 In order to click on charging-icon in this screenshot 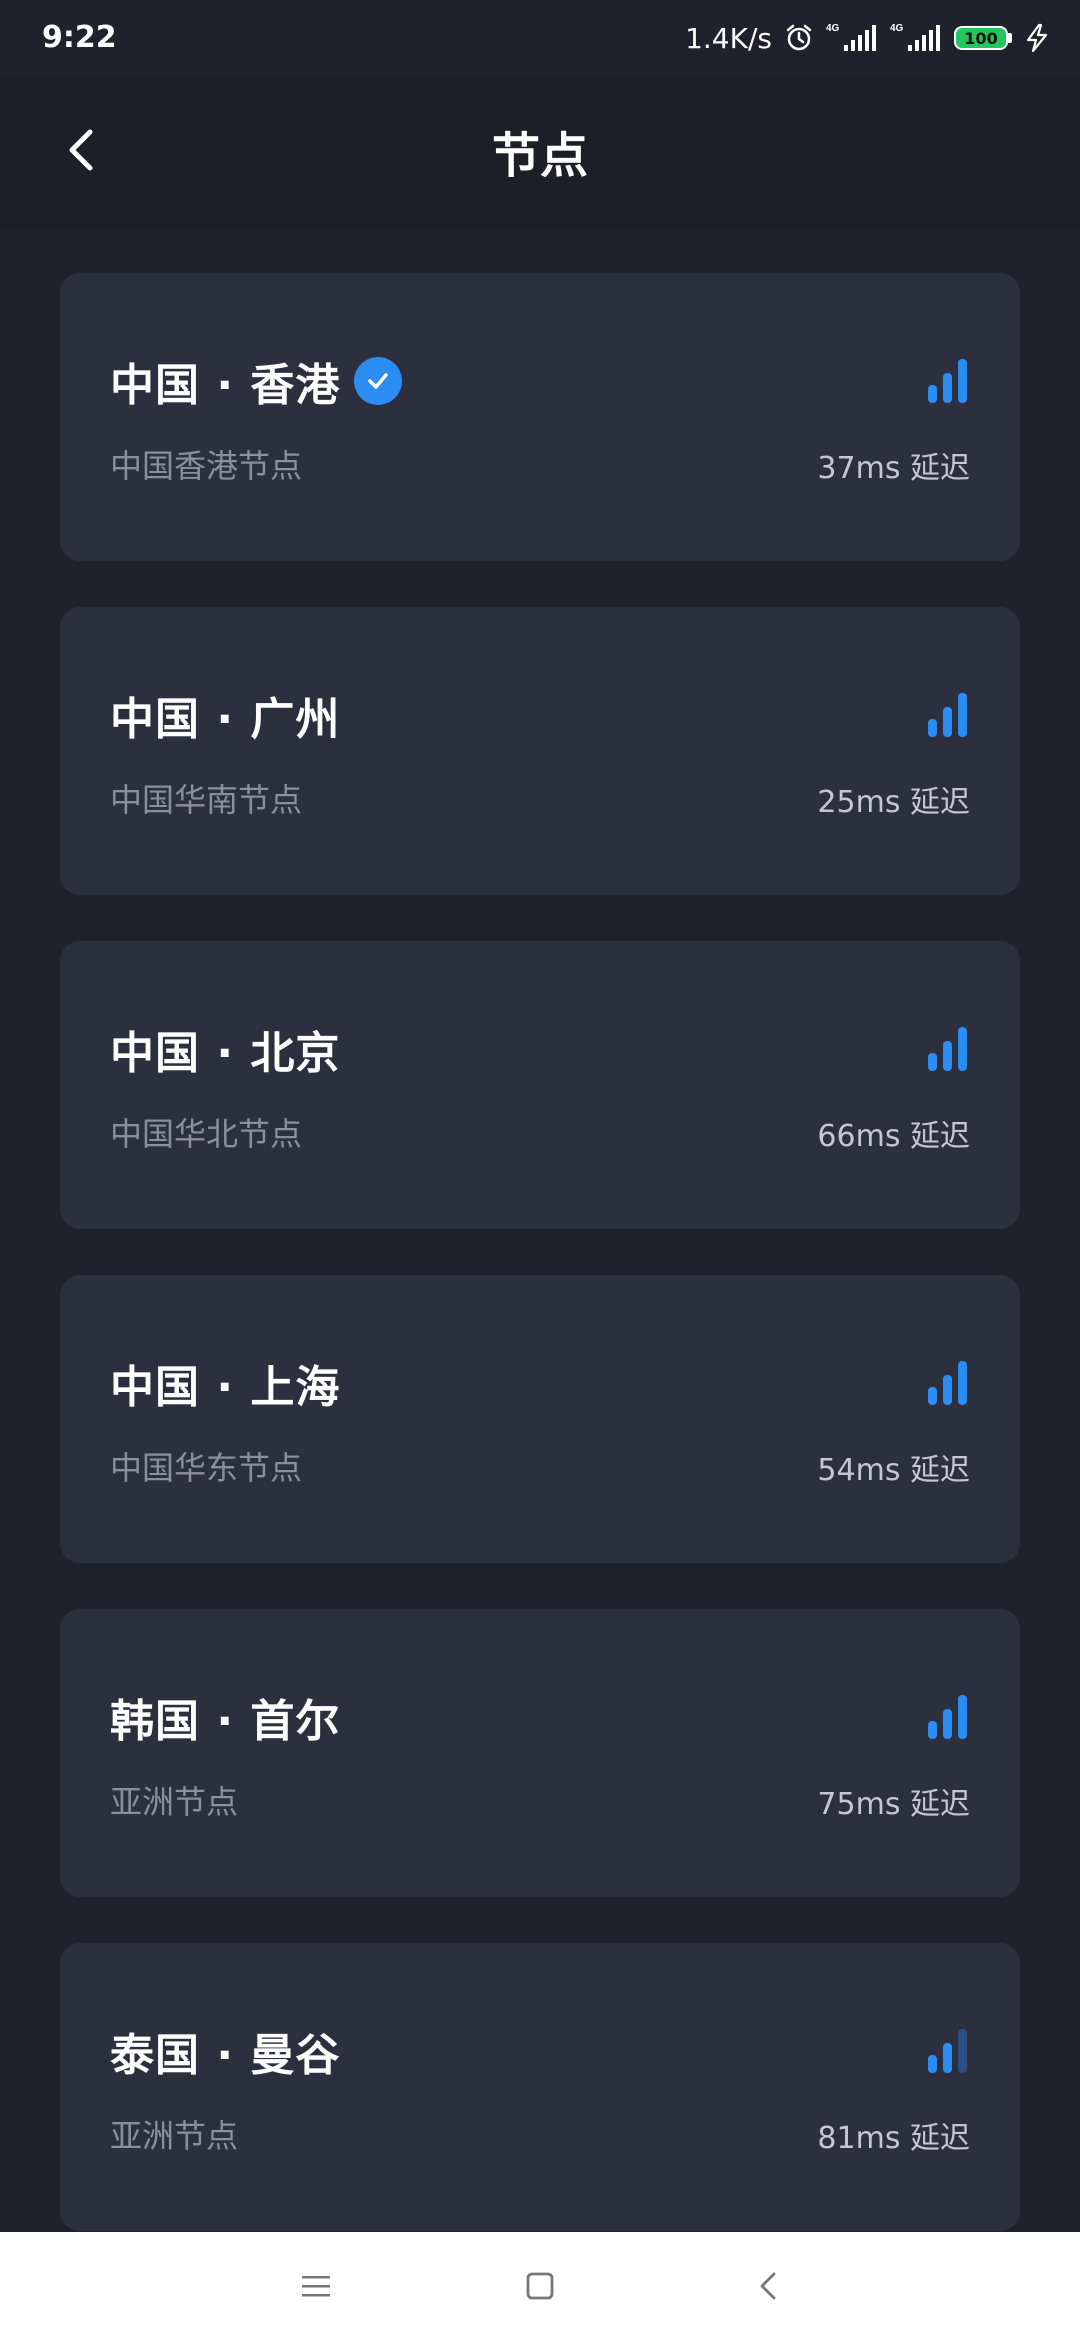, I will do `click(1037, 38)`.